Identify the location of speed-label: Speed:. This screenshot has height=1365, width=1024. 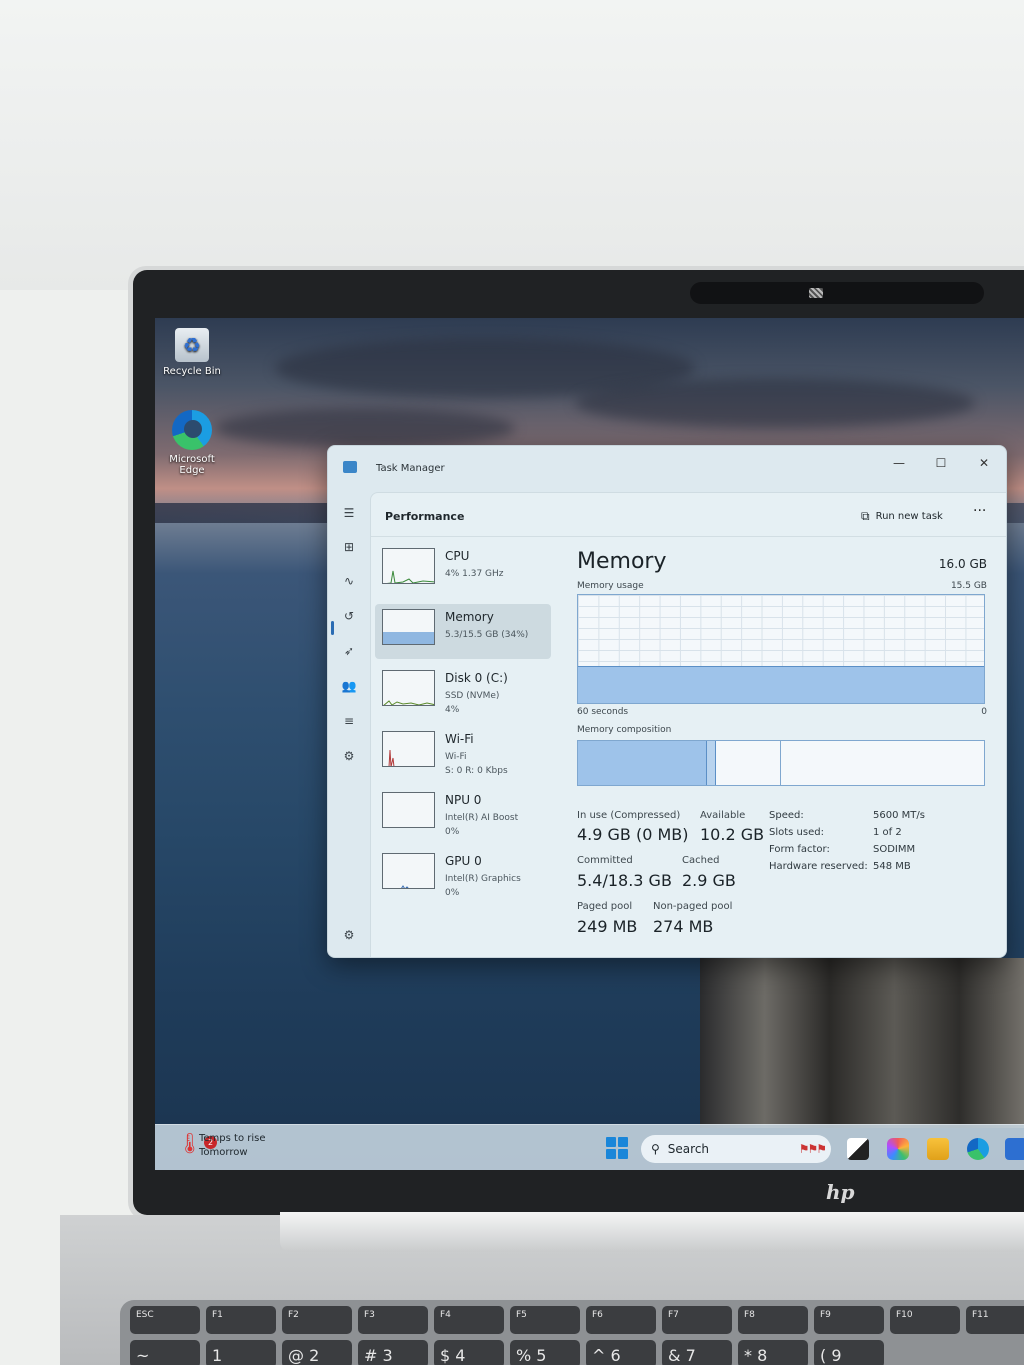
(786, 815).